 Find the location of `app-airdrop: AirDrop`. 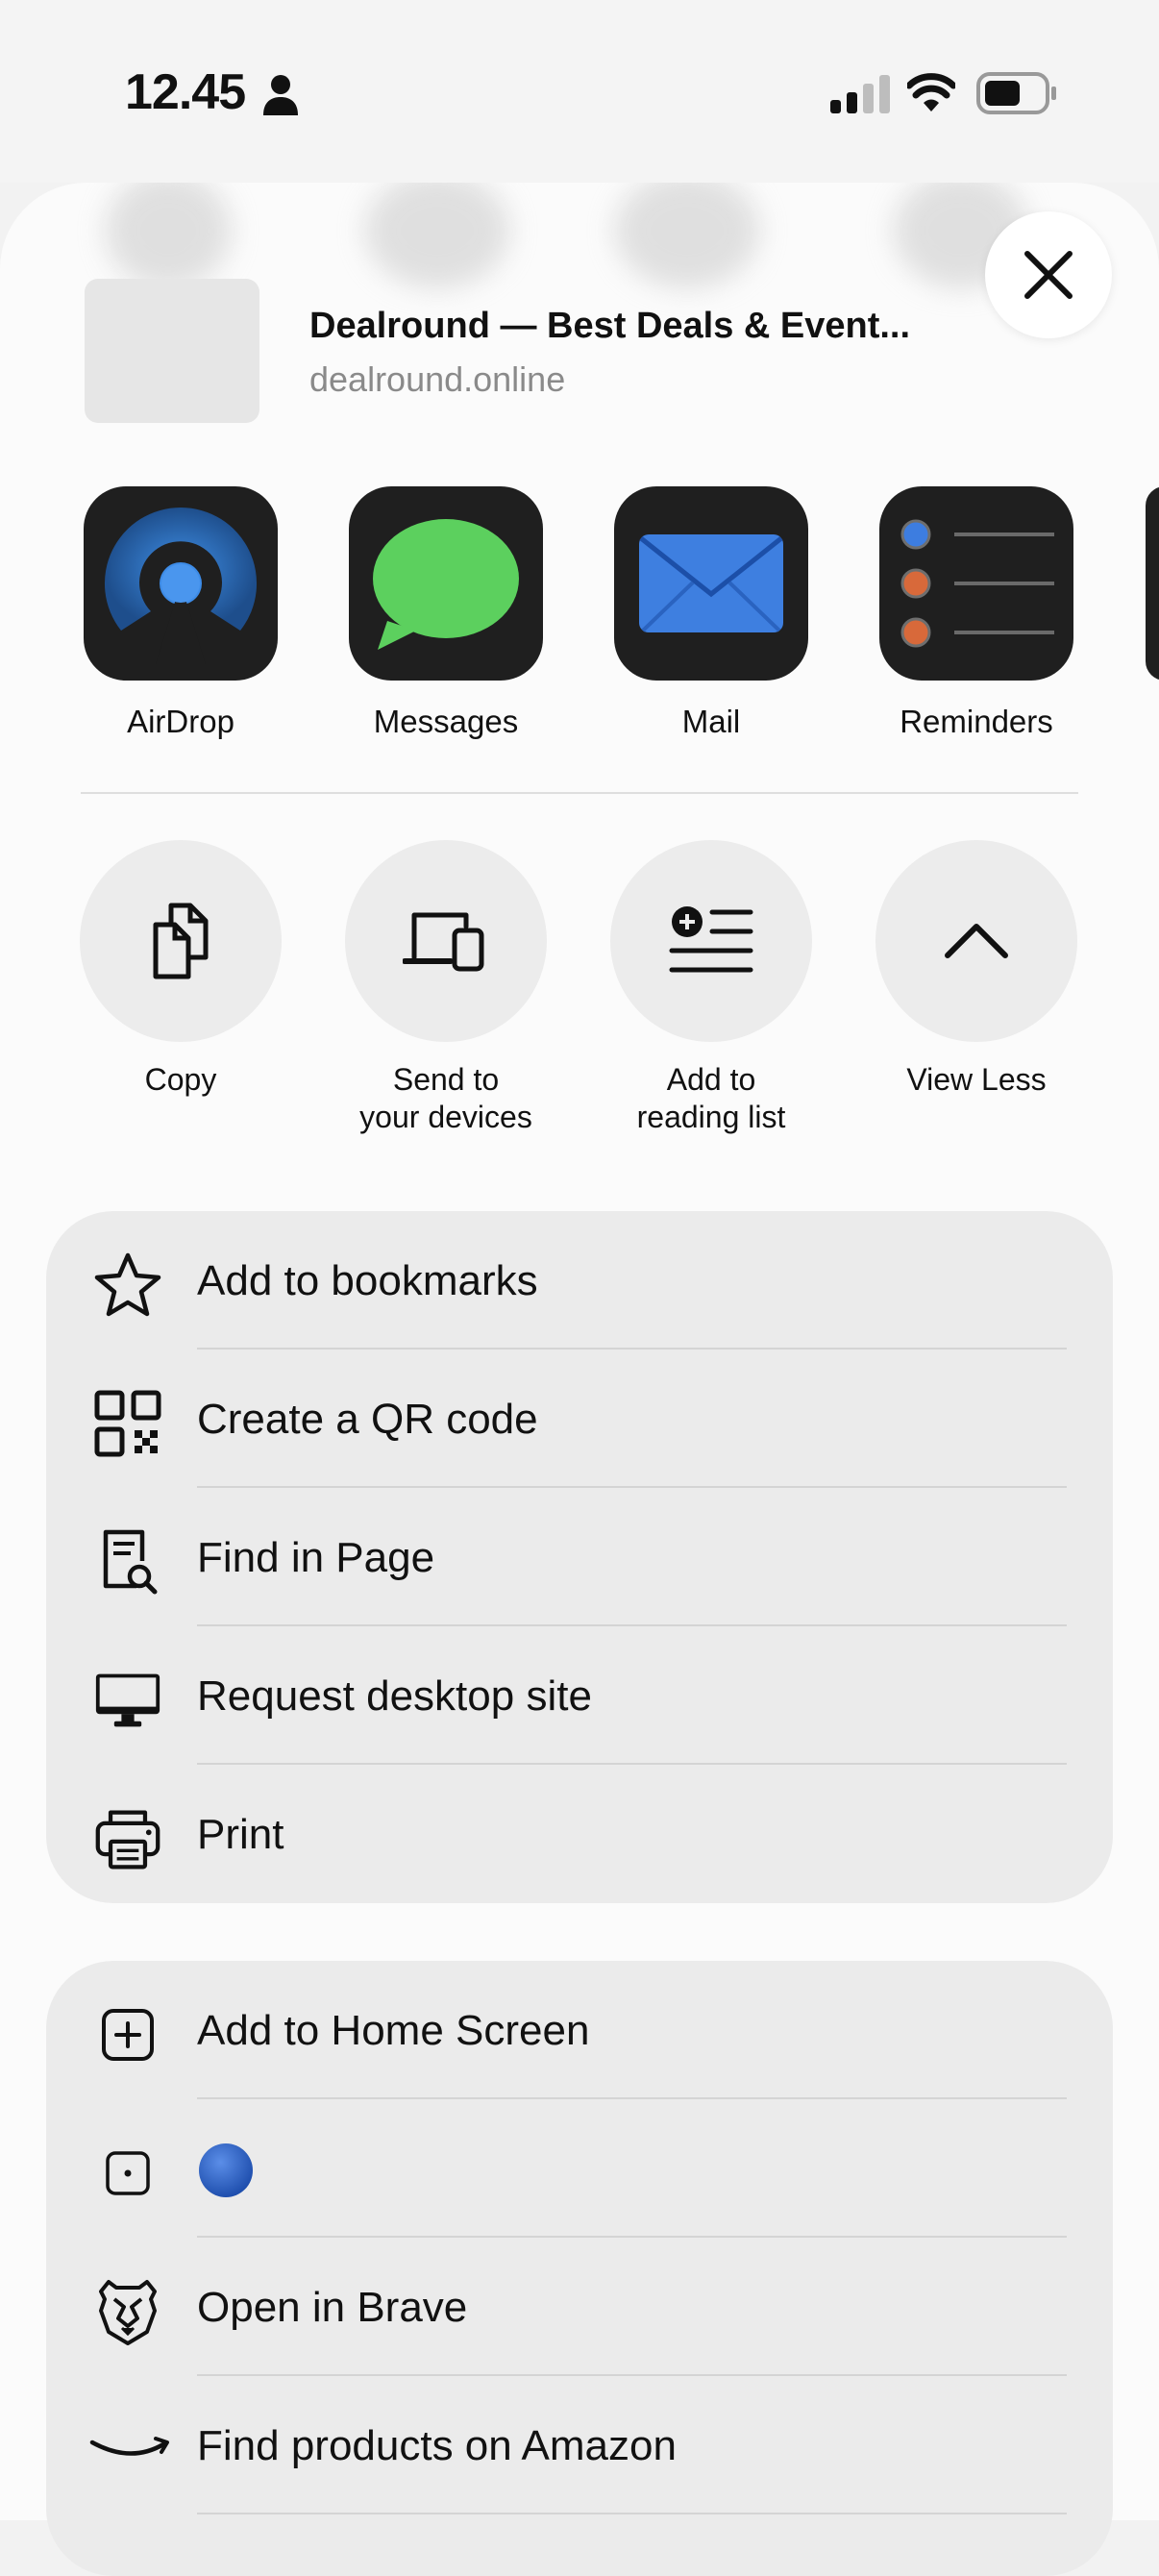

app-airdrop: AirDrop is located at coordinates (181, 613).